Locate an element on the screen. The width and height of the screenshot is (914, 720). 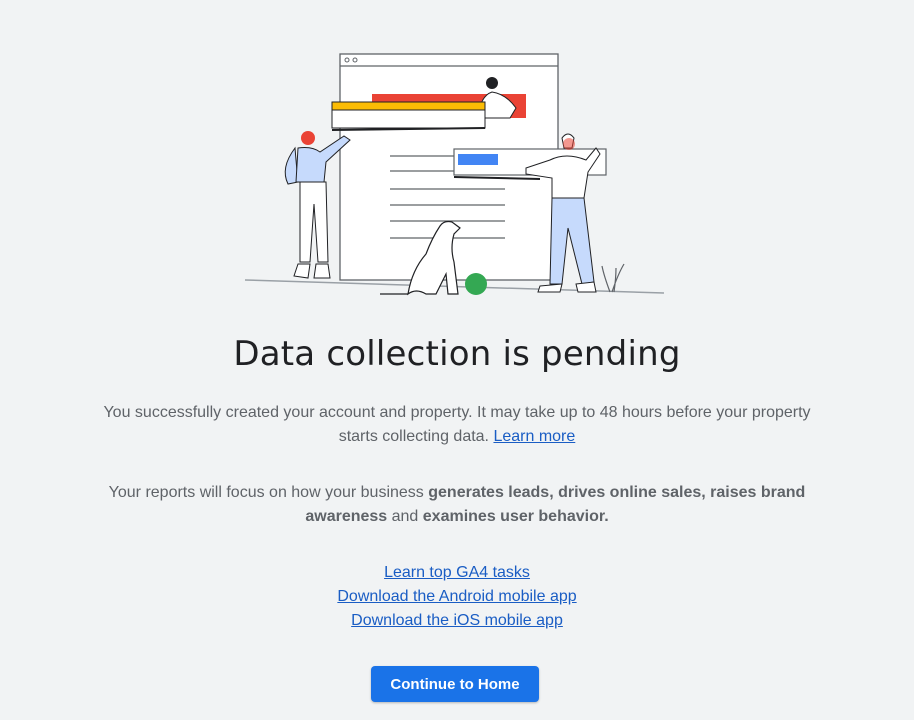
learn-ga4-tasks-link: Learn top GA4 tasks is located at coordinates (457, 573).